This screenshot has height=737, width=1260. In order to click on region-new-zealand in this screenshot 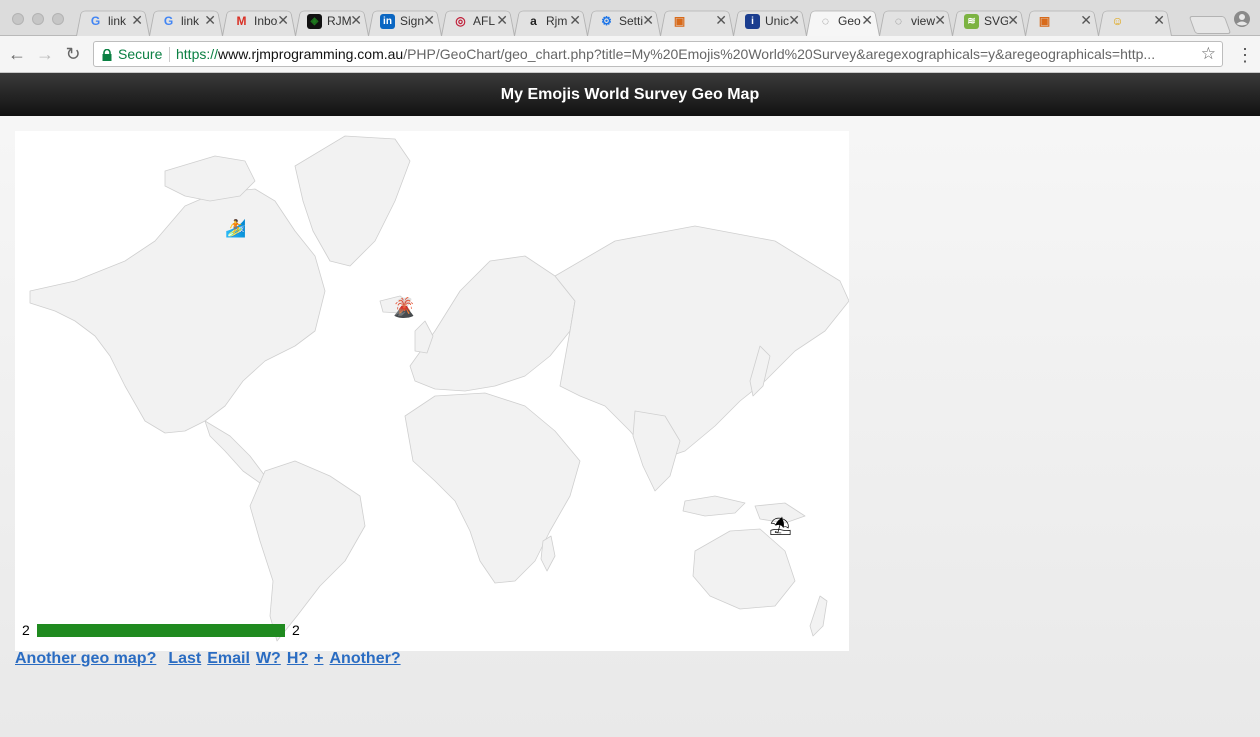, I will do `click(818, 616)`.